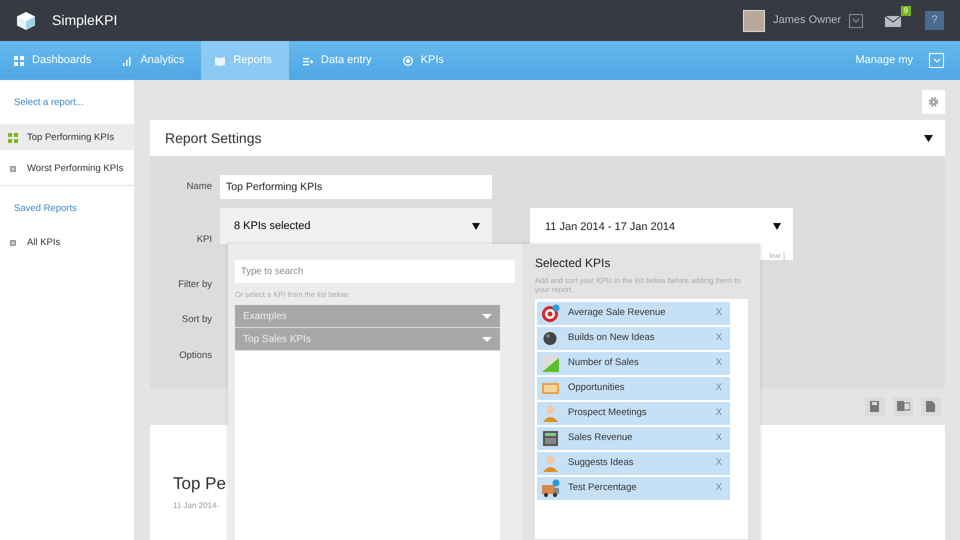 The height and width of the screenshot is (540, 960). What do you see at coordinates (127, 61) in the screenshot?
I see `bar-chart-icon` at bounding box center [127, 61].